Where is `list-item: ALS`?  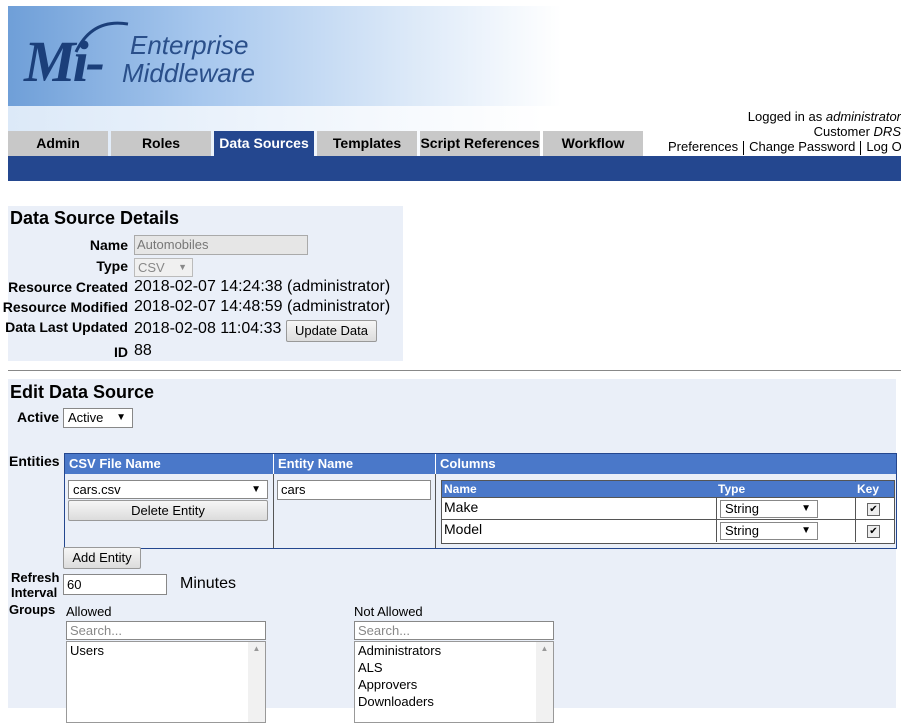
list-item: ALS is located at coordinates (454, 667).